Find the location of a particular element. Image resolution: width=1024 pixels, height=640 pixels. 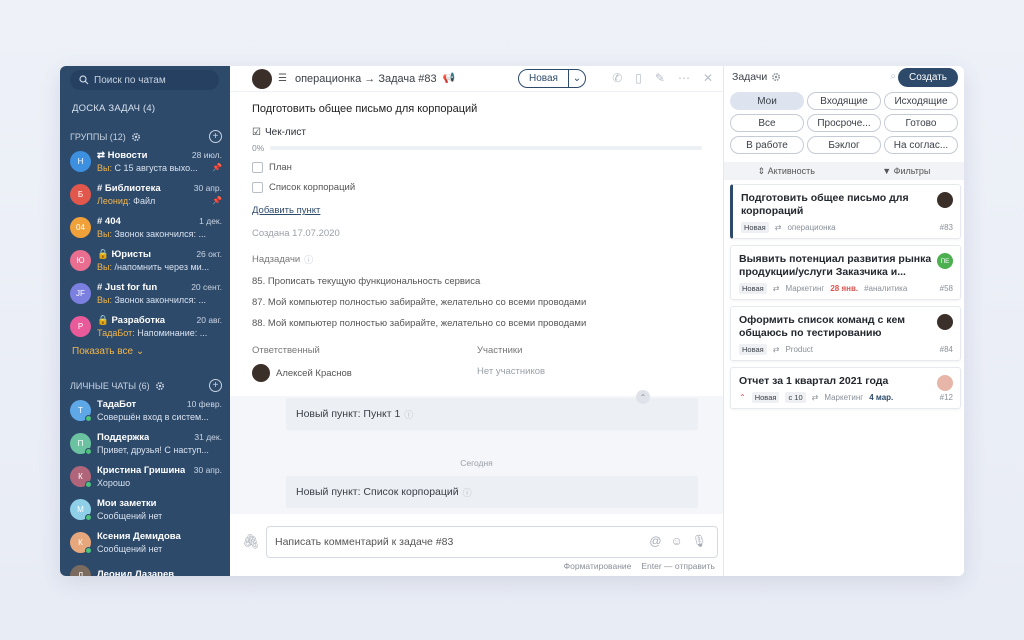

chat-name: 🔒 Разработка is located at coordinates (131, 320).